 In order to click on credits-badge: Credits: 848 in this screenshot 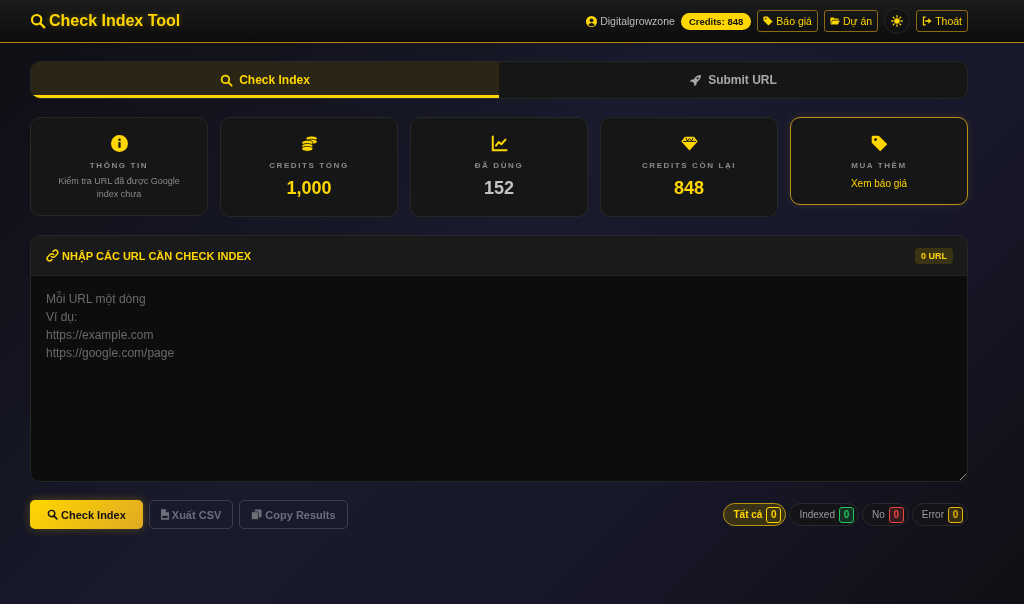, I will do `click(716, 21)`.